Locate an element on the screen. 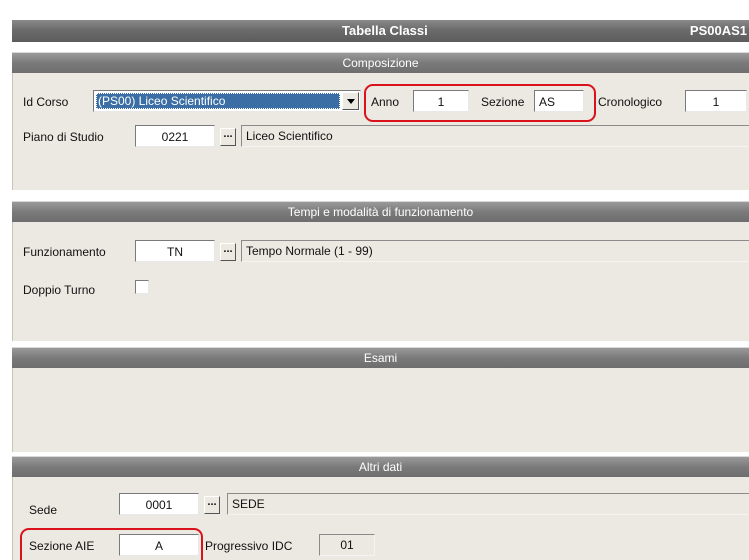 Image resolution: width=749 pixels, height=560 pixels. funzionamento-label: Funzionamento is located at coordinates (64, 252).